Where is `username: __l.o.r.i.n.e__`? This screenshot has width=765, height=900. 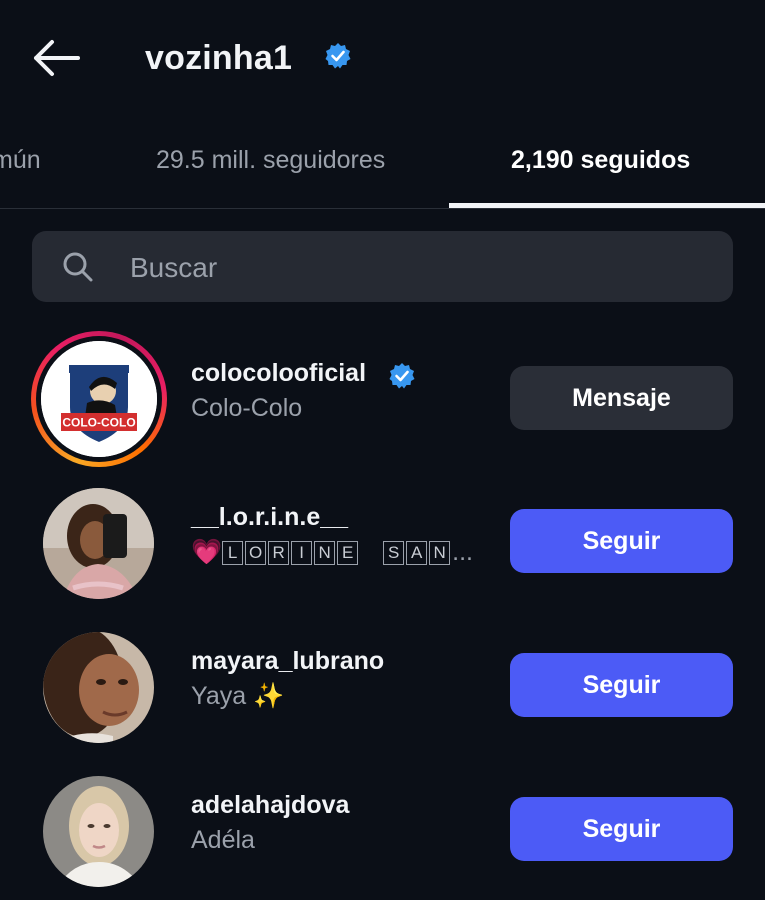
username: __l.o.r.i.n.e__ is located at coordinates (269, 517).